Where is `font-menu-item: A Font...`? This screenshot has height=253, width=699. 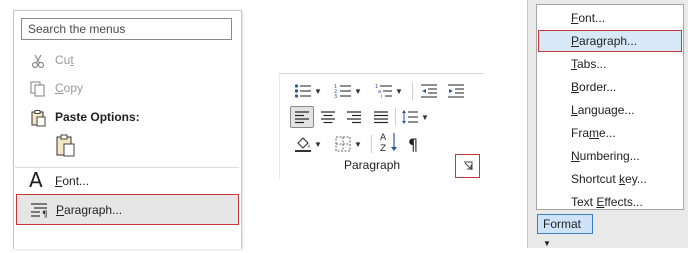 font-menu-item: A Font... is located at coordinates (126, 181).